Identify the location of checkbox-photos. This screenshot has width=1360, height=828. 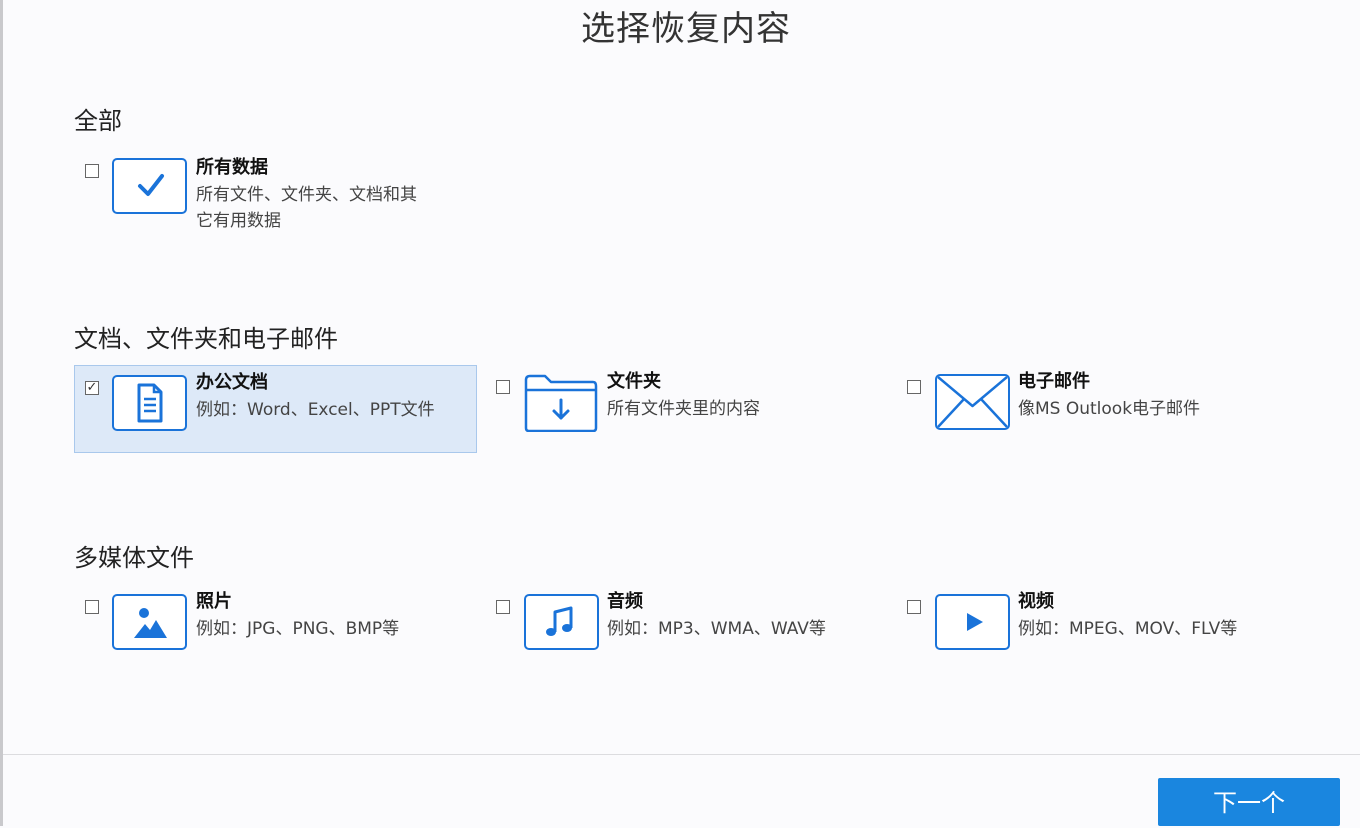
(92, 607).